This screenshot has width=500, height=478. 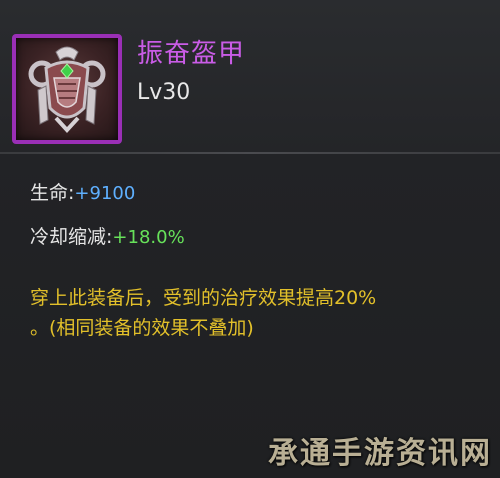 What do you see at coordinates (142, 328) in the screenshot?
I see `description-line-2: 。(相同装备的效果不叠加)` at bounding box center [142, 328].